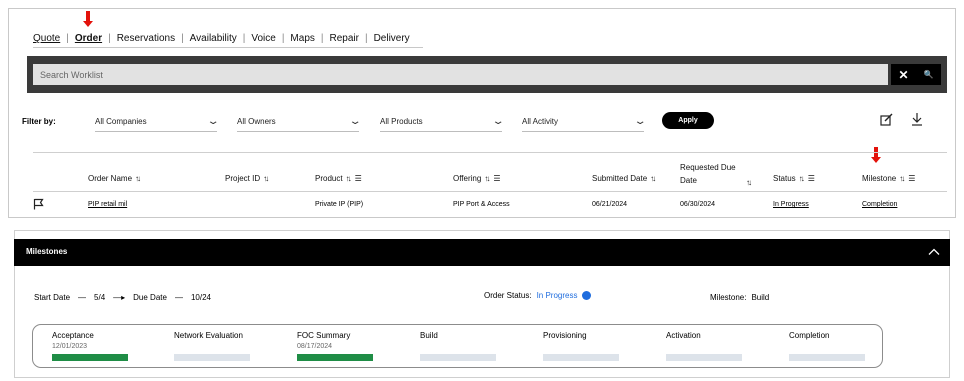  What do you see at coordinates (263, 38) in the screenshot?
I see `tab-voice: Voice` at bounding box center [263, 38].